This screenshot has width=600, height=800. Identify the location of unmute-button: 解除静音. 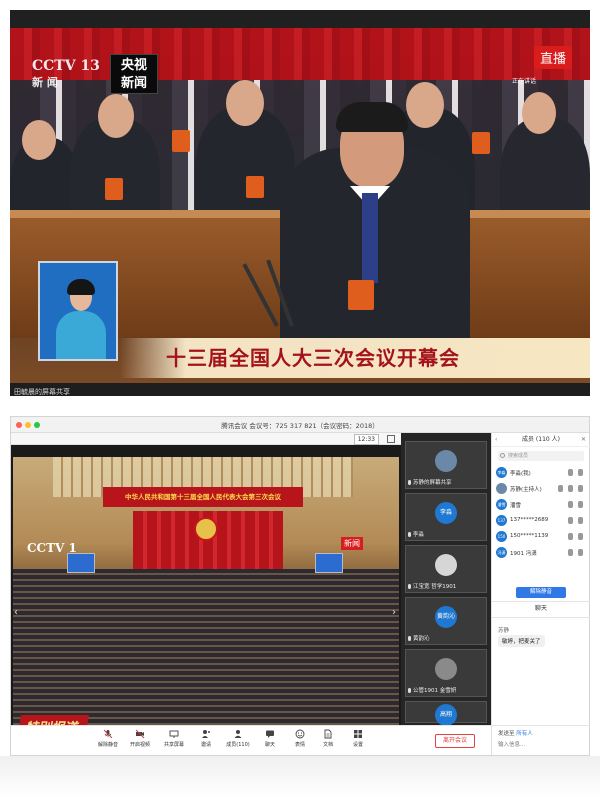
(541, 592).